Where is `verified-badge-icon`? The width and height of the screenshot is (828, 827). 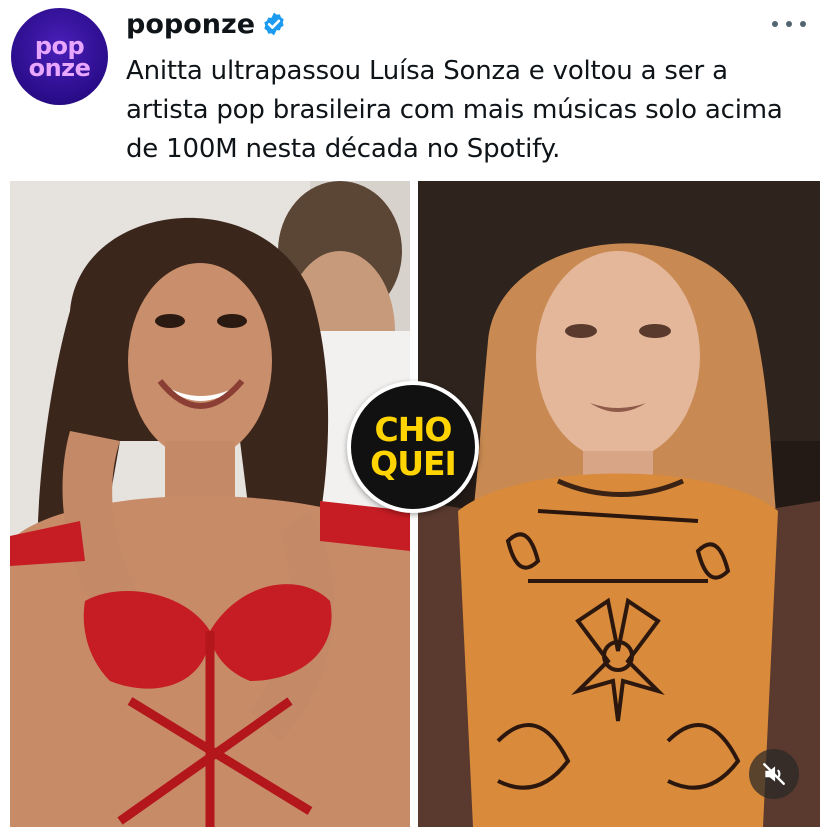
verified-badge-icon is located at coordinates (274, 24).